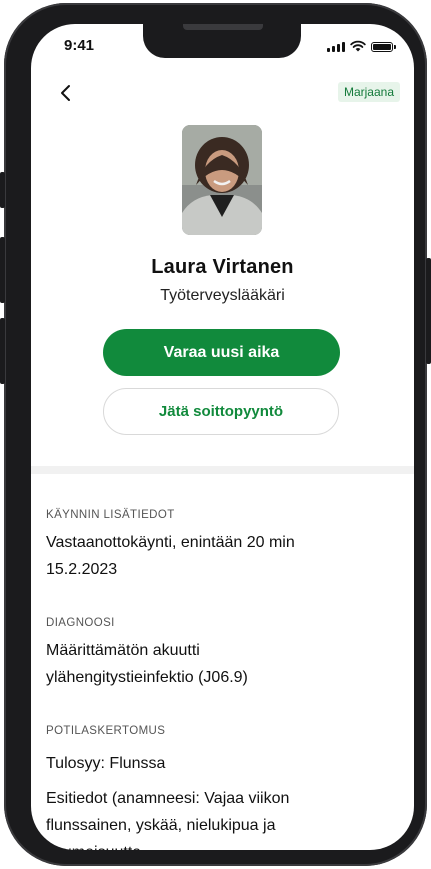  I want to click on visit-date-text: 15.2.2023, so click(82, 569).